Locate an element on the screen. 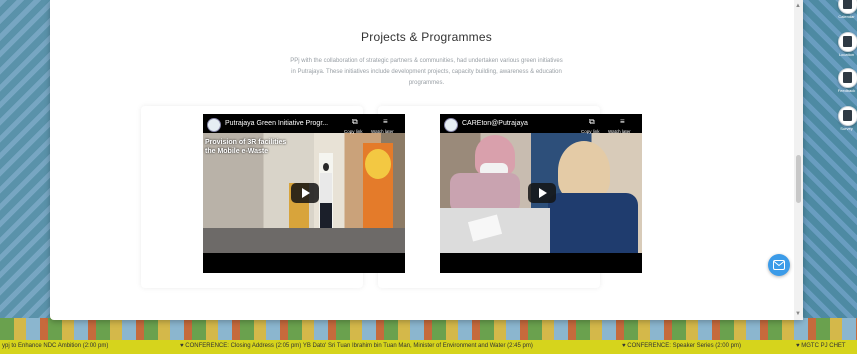  ticker-text: CONFERENCE: Speaker Series (2:00 pm) is located at coordinates (684, 346).